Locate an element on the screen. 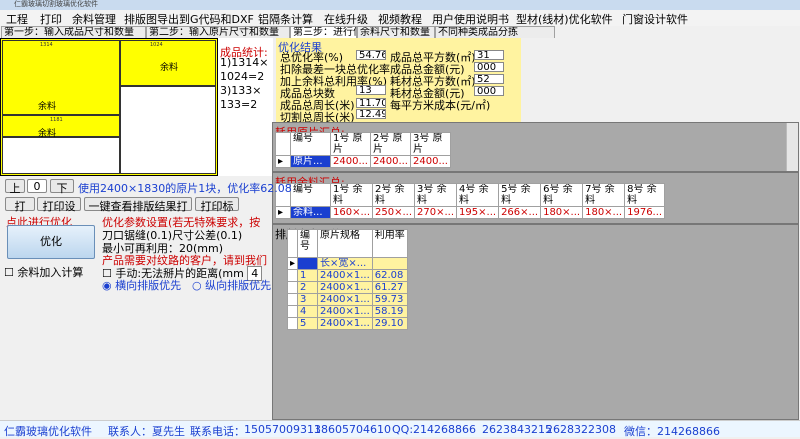  remnant-calc-checkbox: ☐ 余料加入计算 is located at coordinates (43, 272).